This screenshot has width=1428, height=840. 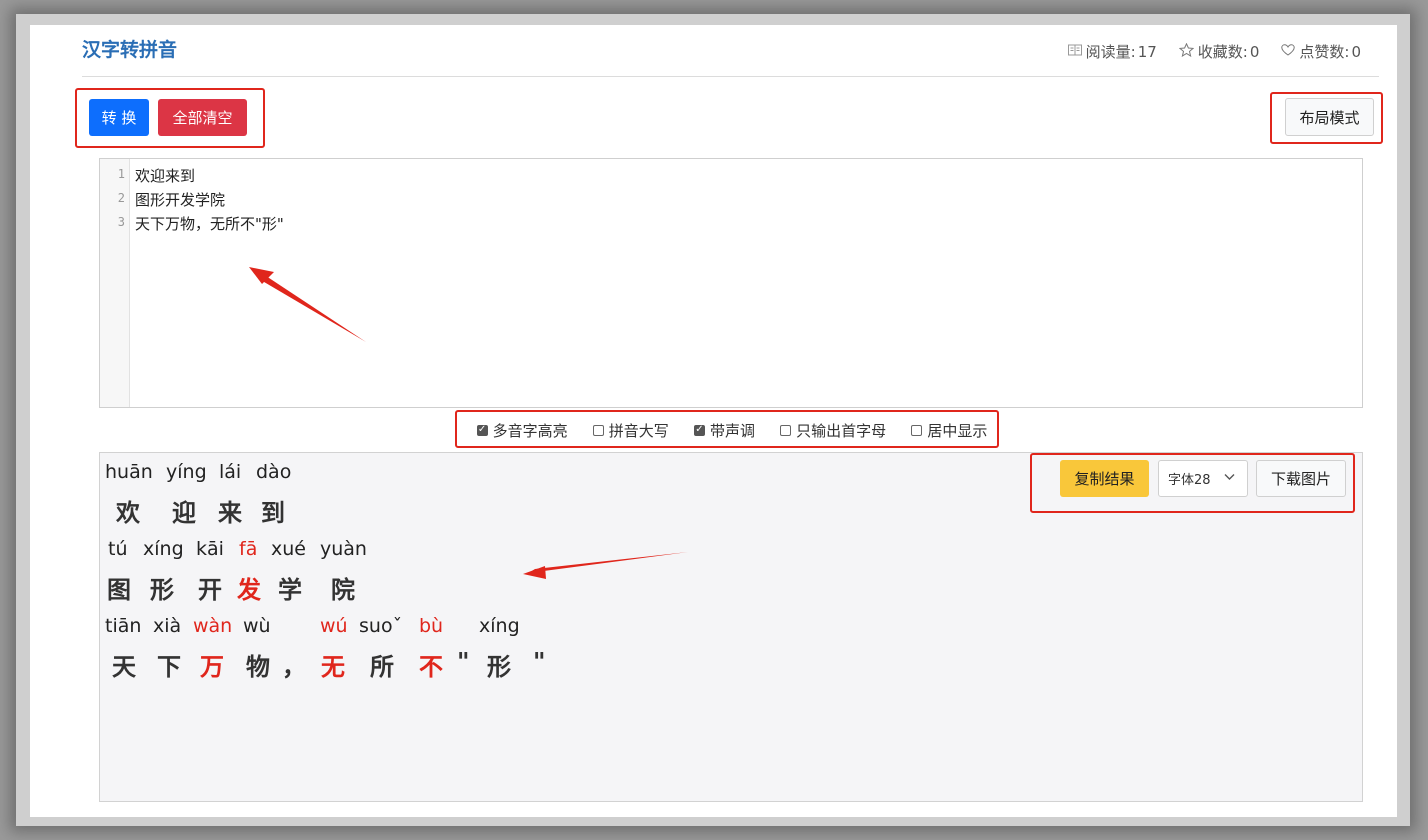 What do you see at coordinates (1110, 52) in the screenshot?
I see `reads-label: 阅读量:` at bounding box center [1110, 52].